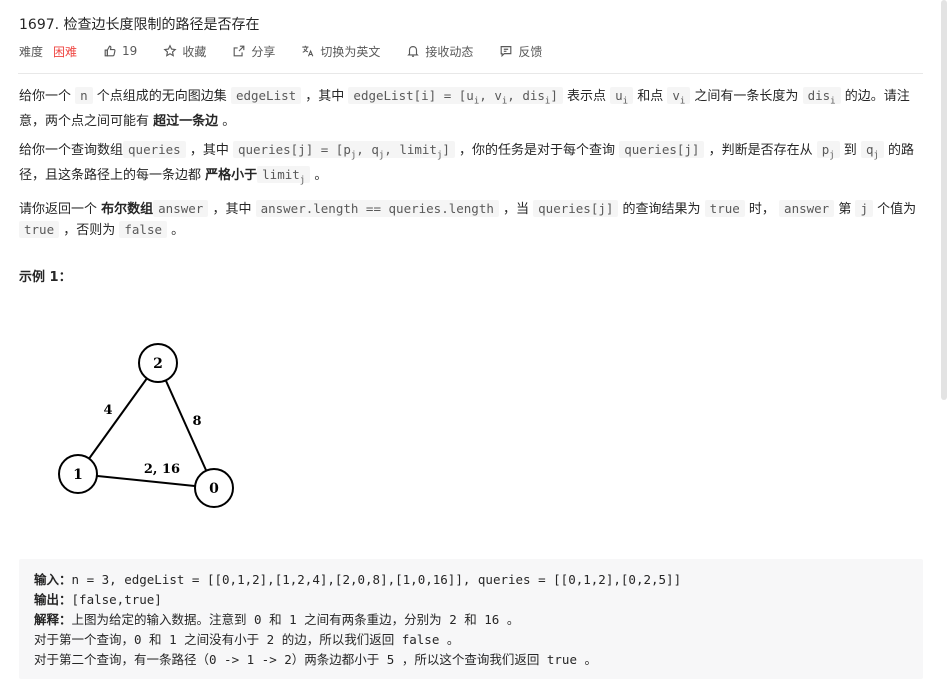 The height and width of the screenshot is (685, 947). Describe the element at coordinates (239, 51) in the screenshot. I see `share-icon` at that location.